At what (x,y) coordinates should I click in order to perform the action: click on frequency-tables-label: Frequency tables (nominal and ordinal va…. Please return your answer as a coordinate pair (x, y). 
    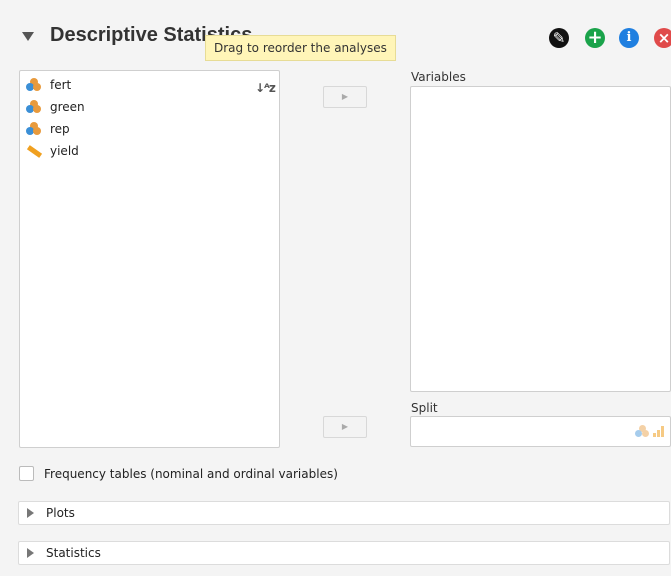
    Looking at the image, I should click on (191, 473).